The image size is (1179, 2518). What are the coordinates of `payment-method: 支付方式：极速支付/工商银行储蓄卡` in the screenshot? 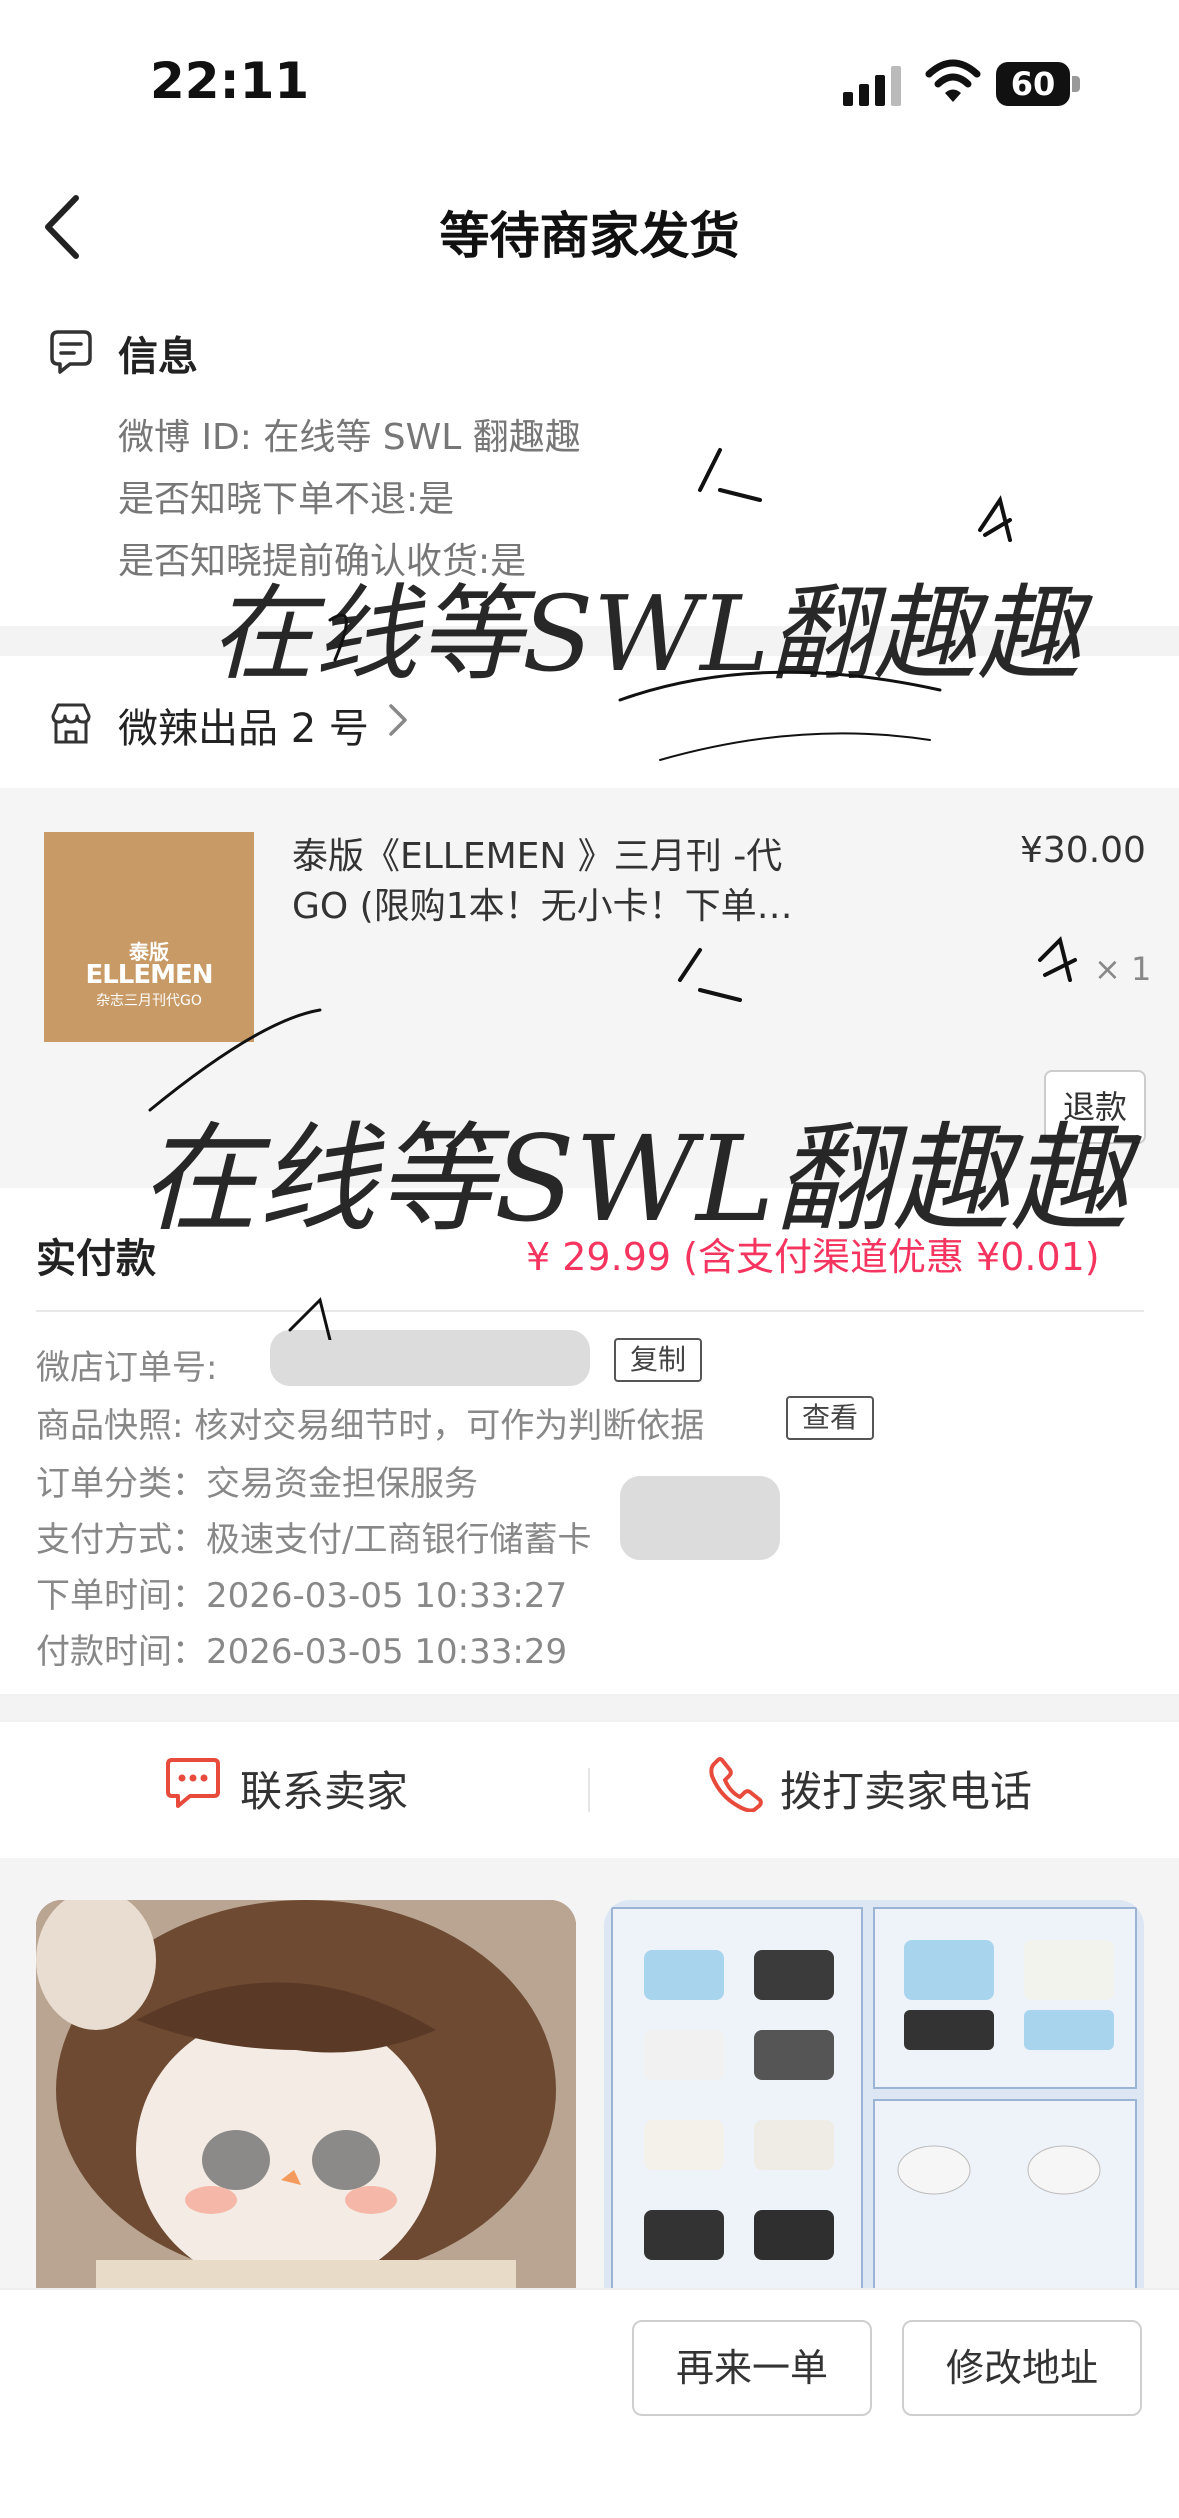 It's located at (314, 1540).